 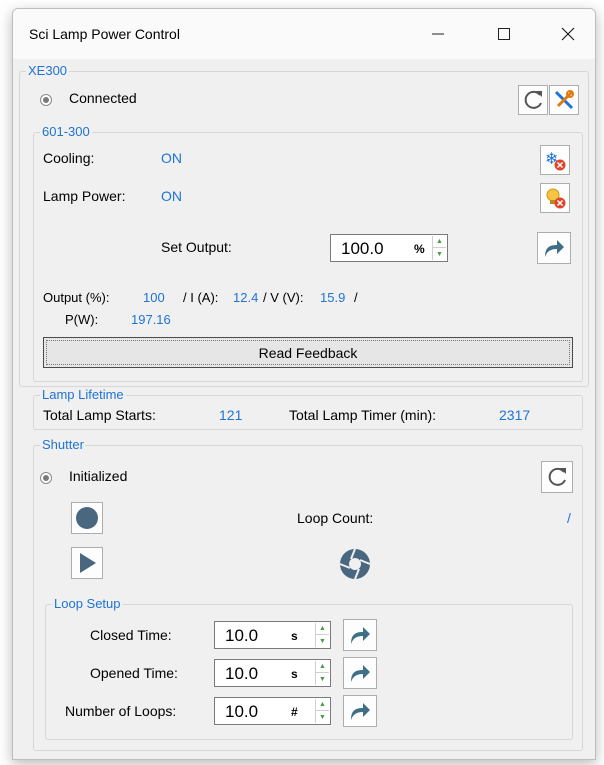 I want to click on set-output-input: 100.0 % ▲ ▼, so click(x=389, y=248).